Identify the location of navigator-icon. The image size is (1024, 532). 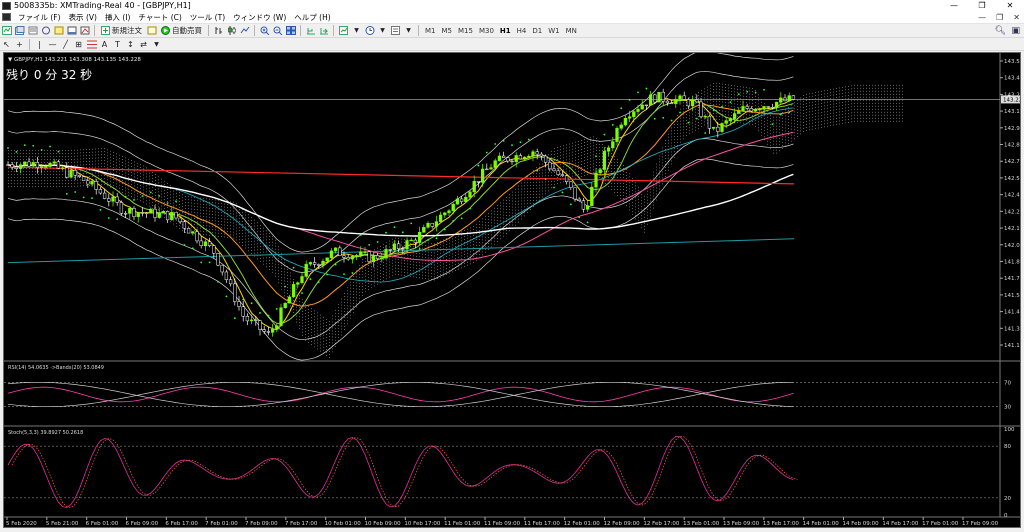
(58, 30).